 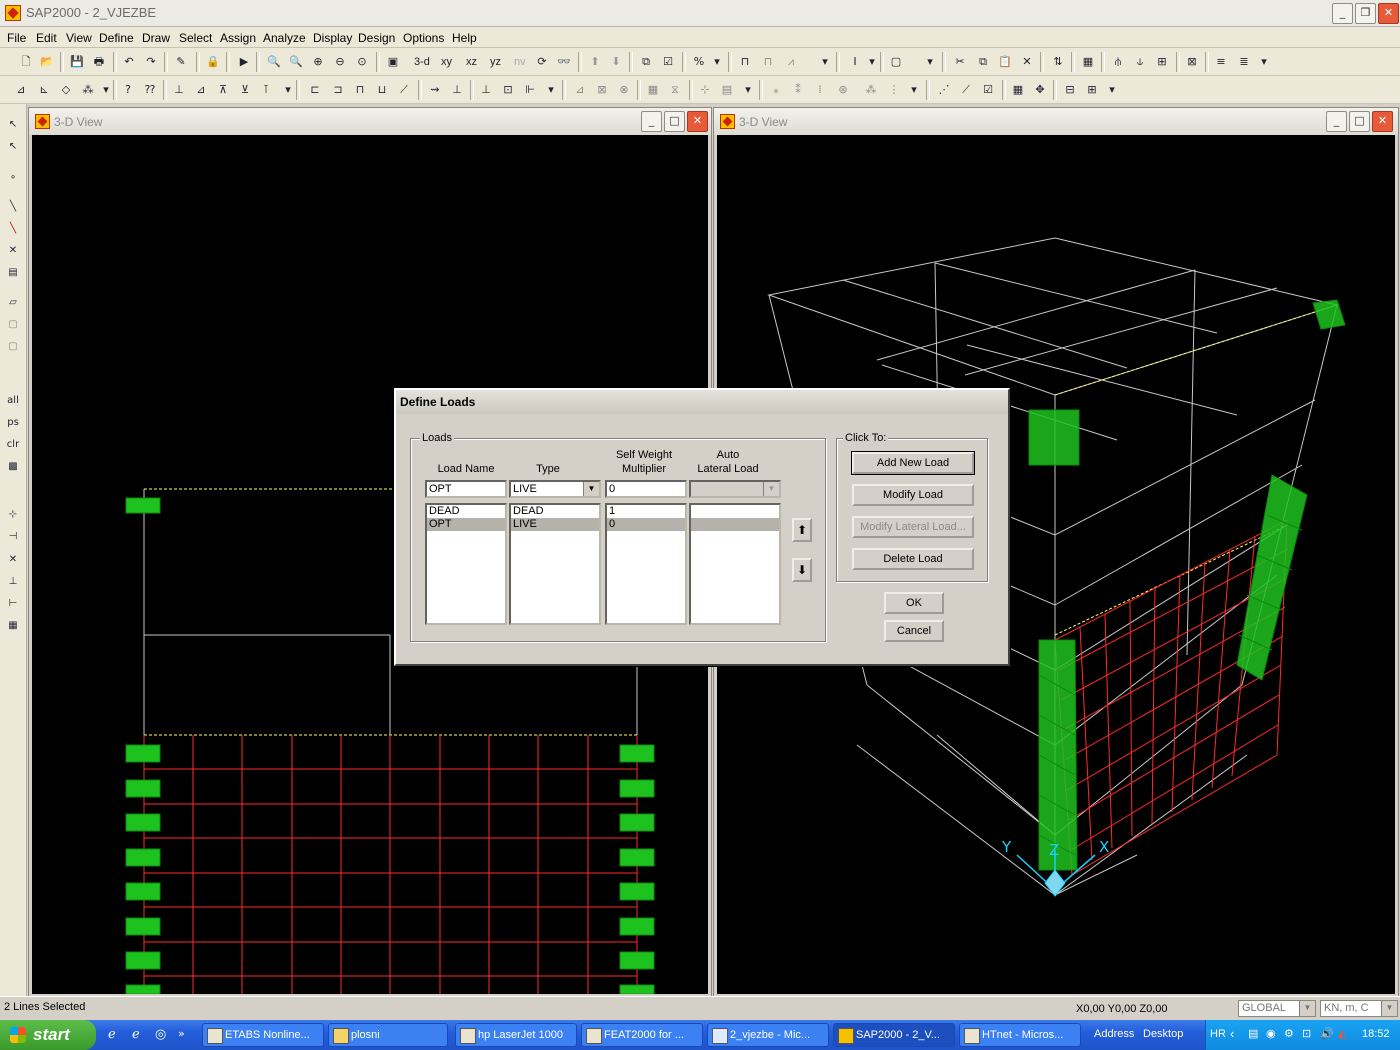 I want to click on draw-brace-icon: ▤, so click(x=13, y=273).